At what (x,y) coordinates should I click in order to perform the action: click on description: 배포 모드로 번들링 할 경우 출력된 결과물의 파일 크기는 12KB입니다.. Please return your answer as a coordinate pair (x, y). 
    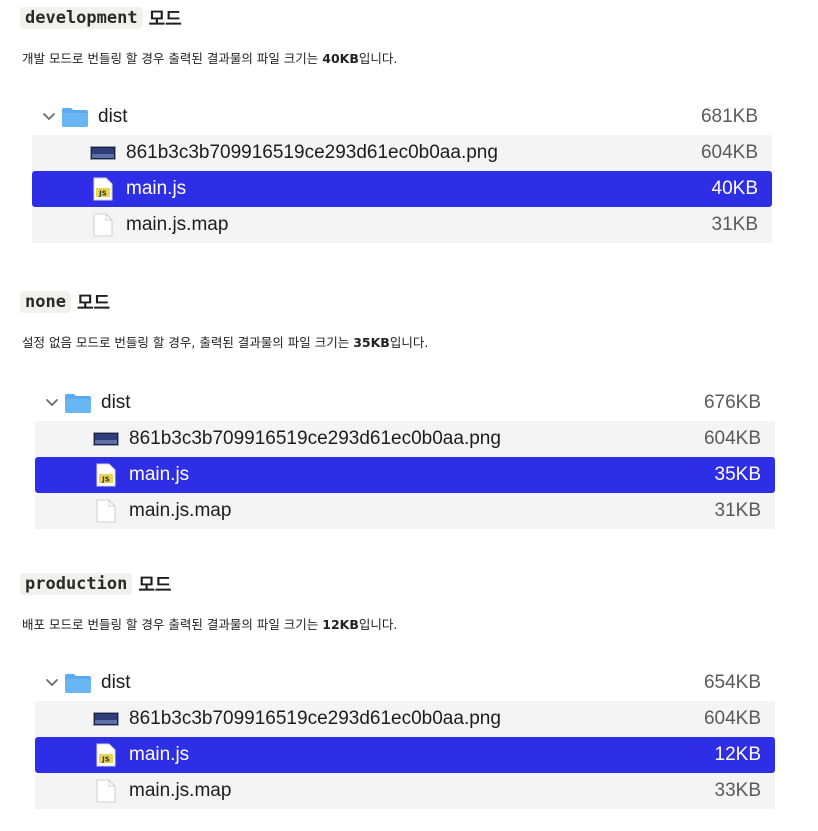
    Looking at the image, I should click on (209, 623).